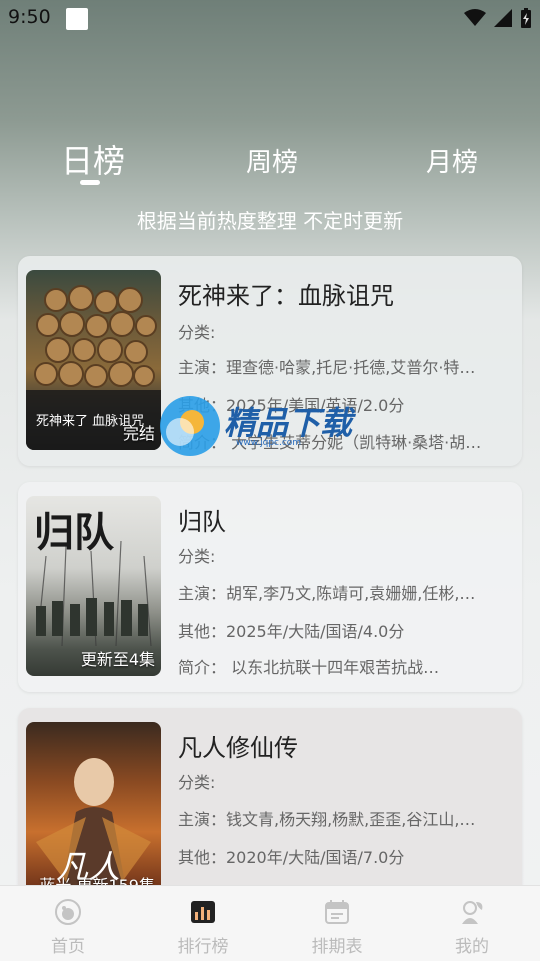  What do you see at coordinates (526, 18) in the screenshot?
I see `battery-icon` at bounding box center [526, 18].